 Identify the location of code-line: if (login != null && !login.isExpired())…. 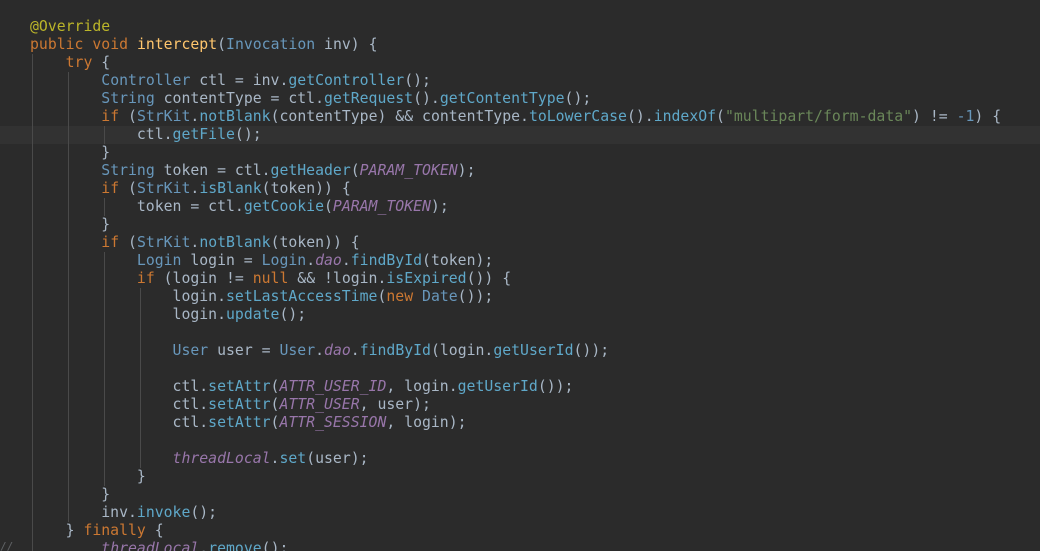
(515, 279).